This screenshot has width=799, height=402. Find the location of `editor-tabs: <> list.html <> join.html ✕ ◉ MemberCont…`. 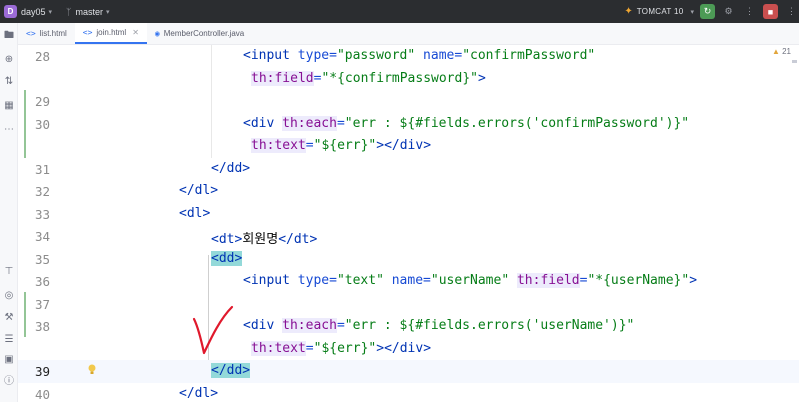

editor-tabs: <> list.html <> join.html ✕ ◉ MemberCont… is located at coordinates (408, 34).